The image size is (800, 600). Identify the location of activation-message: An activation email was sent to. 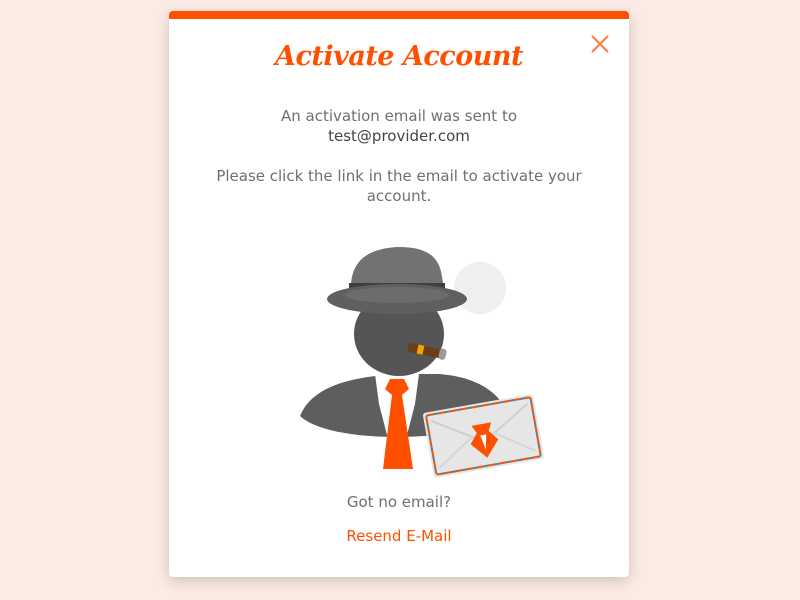
(399, 116).